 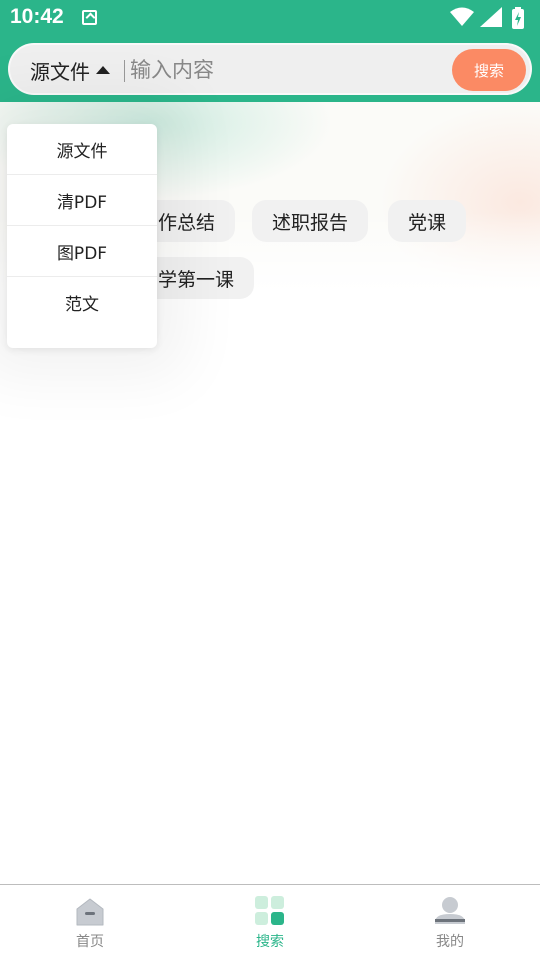 I want to click on search-bar: 源文件 搜索, so click(x=270, y=69).